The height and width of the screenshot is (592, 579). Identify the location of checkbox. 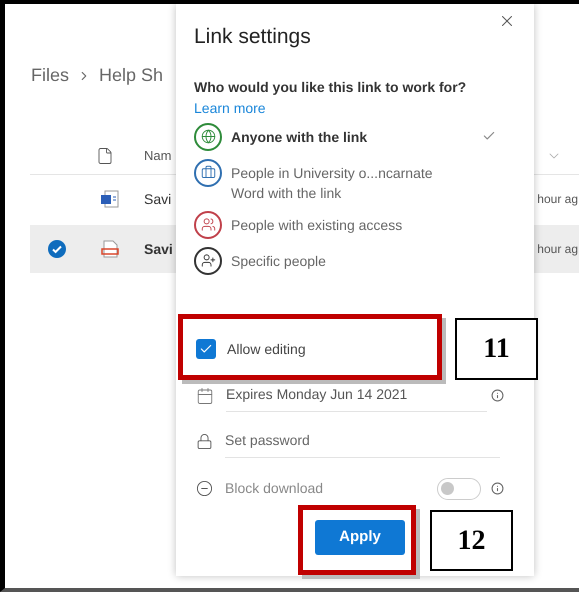
(206, 349).